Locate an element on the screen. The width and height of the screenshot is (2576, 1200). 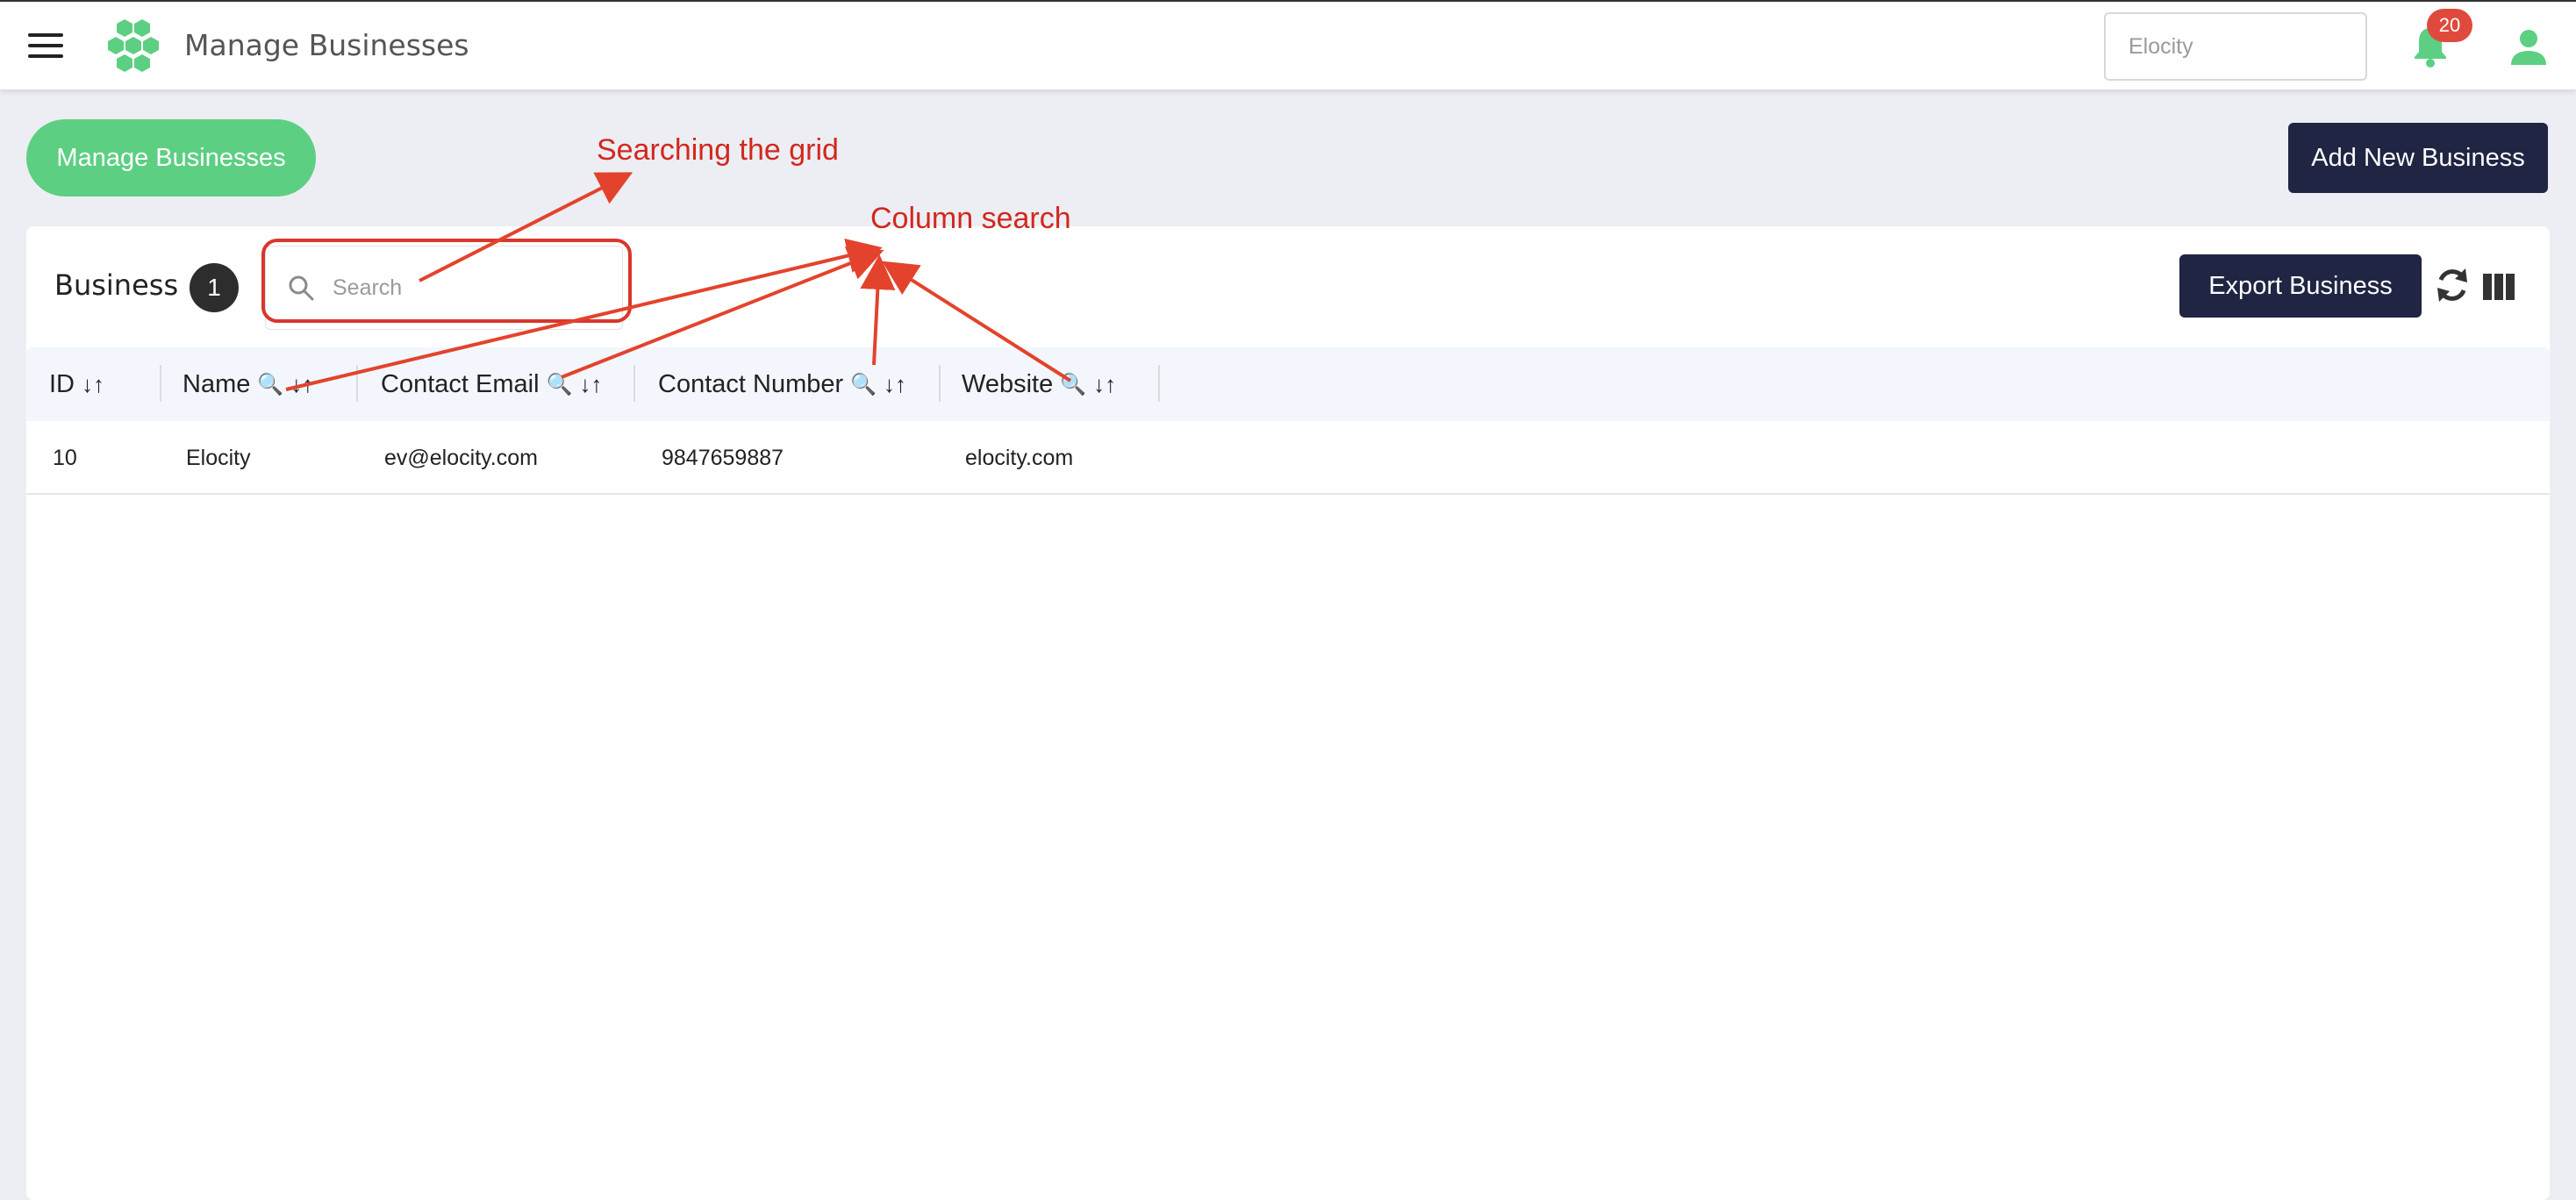
cell-contact-number: 9847659887 is located at coordinates (723, 457).